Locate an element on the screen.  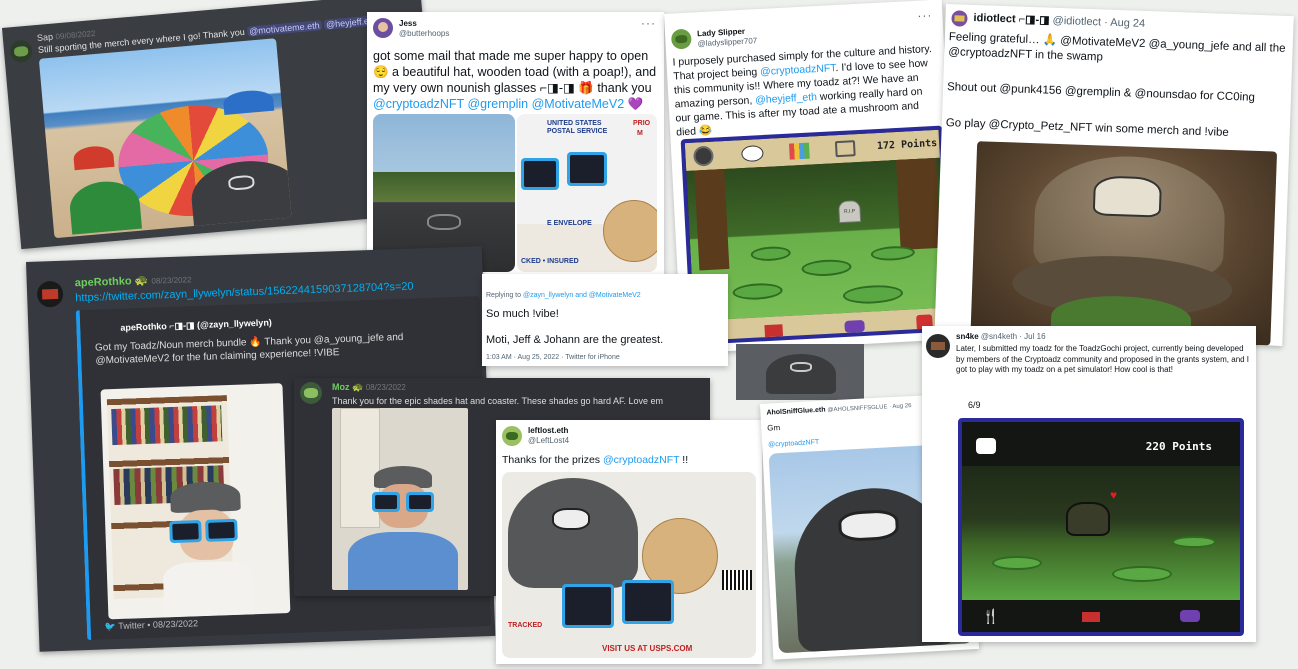
envelope-label: UNITED STATES POSTAL SERVICE is located at coordinates (577, 127).